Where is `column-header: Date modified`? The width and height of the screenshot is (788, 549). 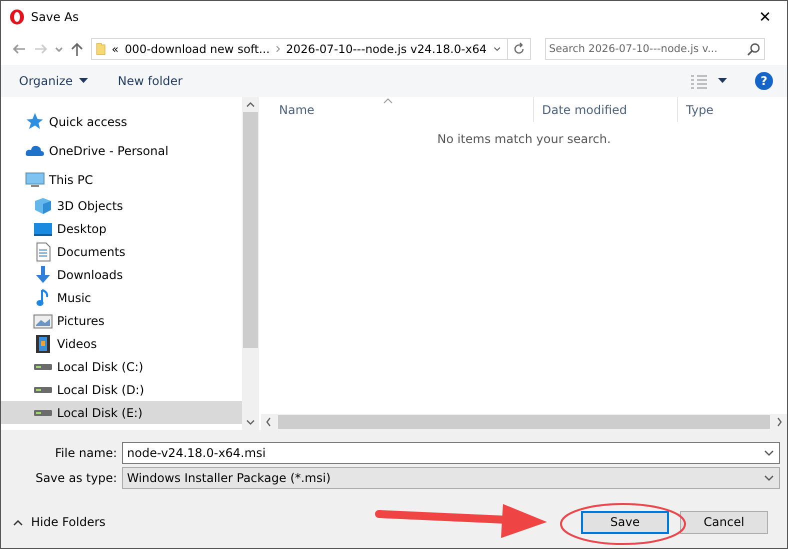 column-header: Date modified is located at coordinates (606, 109).